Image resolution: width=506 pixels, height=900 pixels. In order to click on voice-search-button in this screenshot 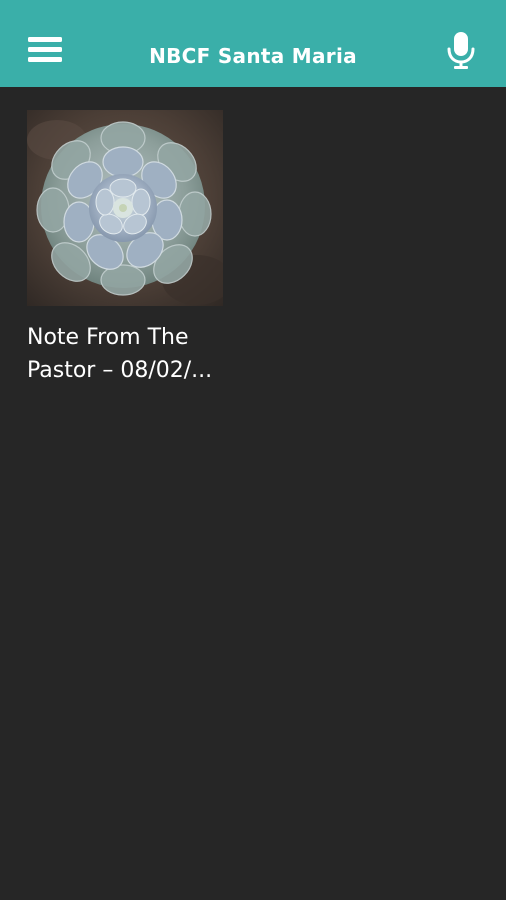, I will do `click(461, 51)`.